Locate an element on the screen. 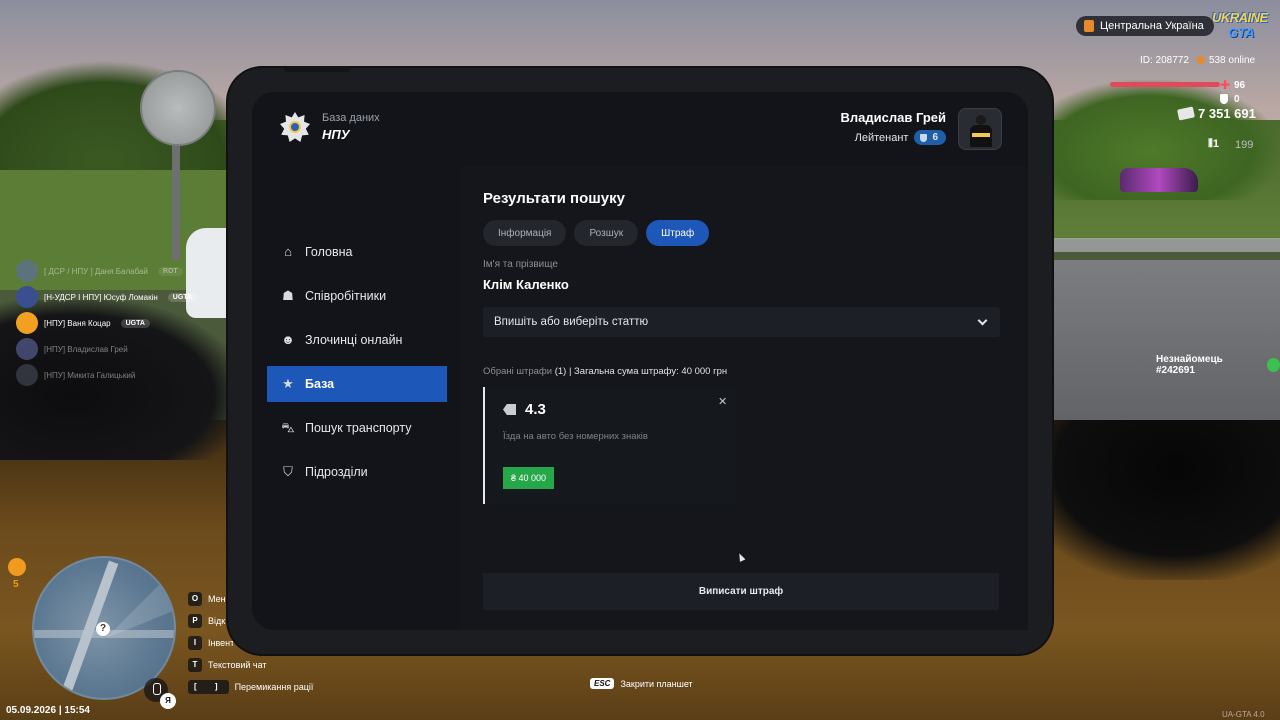 This screenshot has width=1280, height=720. badge-core is located at coordinates (295, 127).